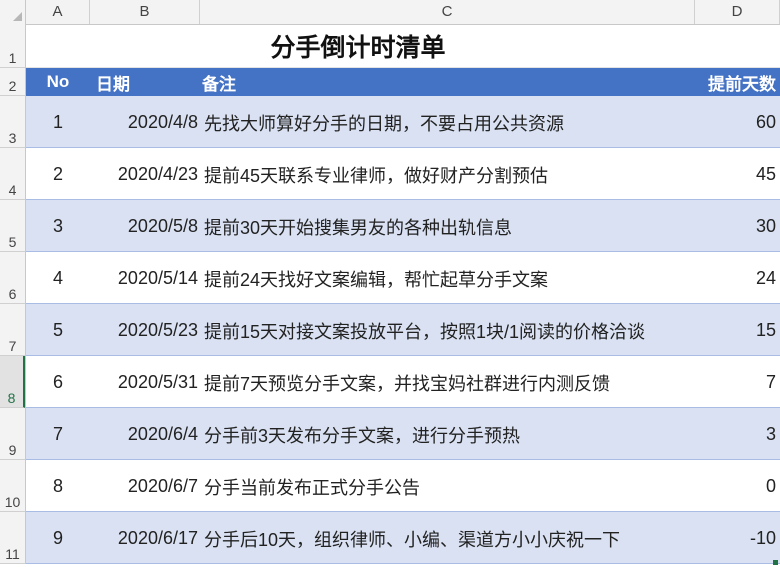  What do you see at coordinates (737, 485) in the screenshot?
I see `cell-days: 0` at bounding box center [737, 485].